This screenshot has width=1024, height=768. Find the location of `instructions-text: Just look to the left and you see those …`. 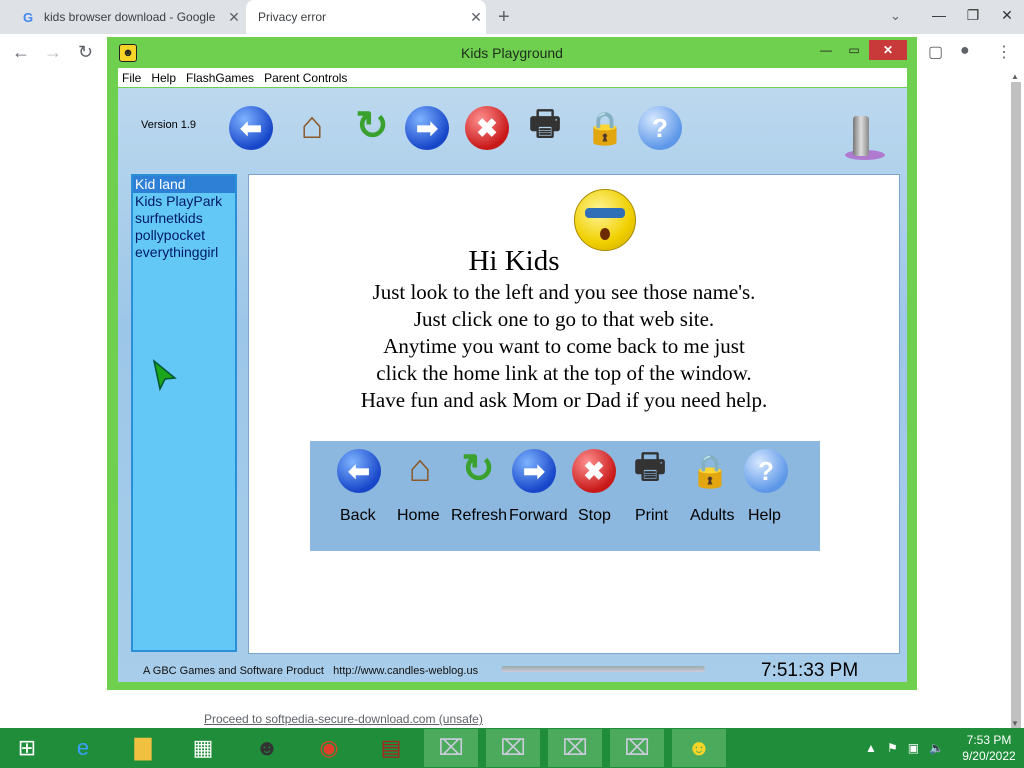

instructions-text: Just look to the left and you see those … is located at coordinates (564, 346).